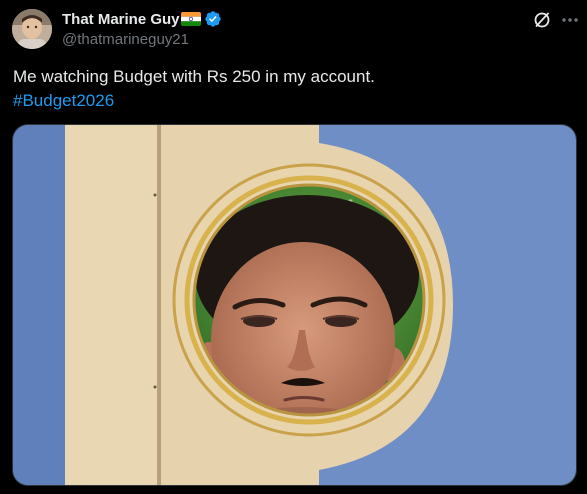 This screenshot has height=494, width=587. Describe the element at coordinates (294, 19) in the screenshot. I see `name-row: That Marine Guy` at that location.